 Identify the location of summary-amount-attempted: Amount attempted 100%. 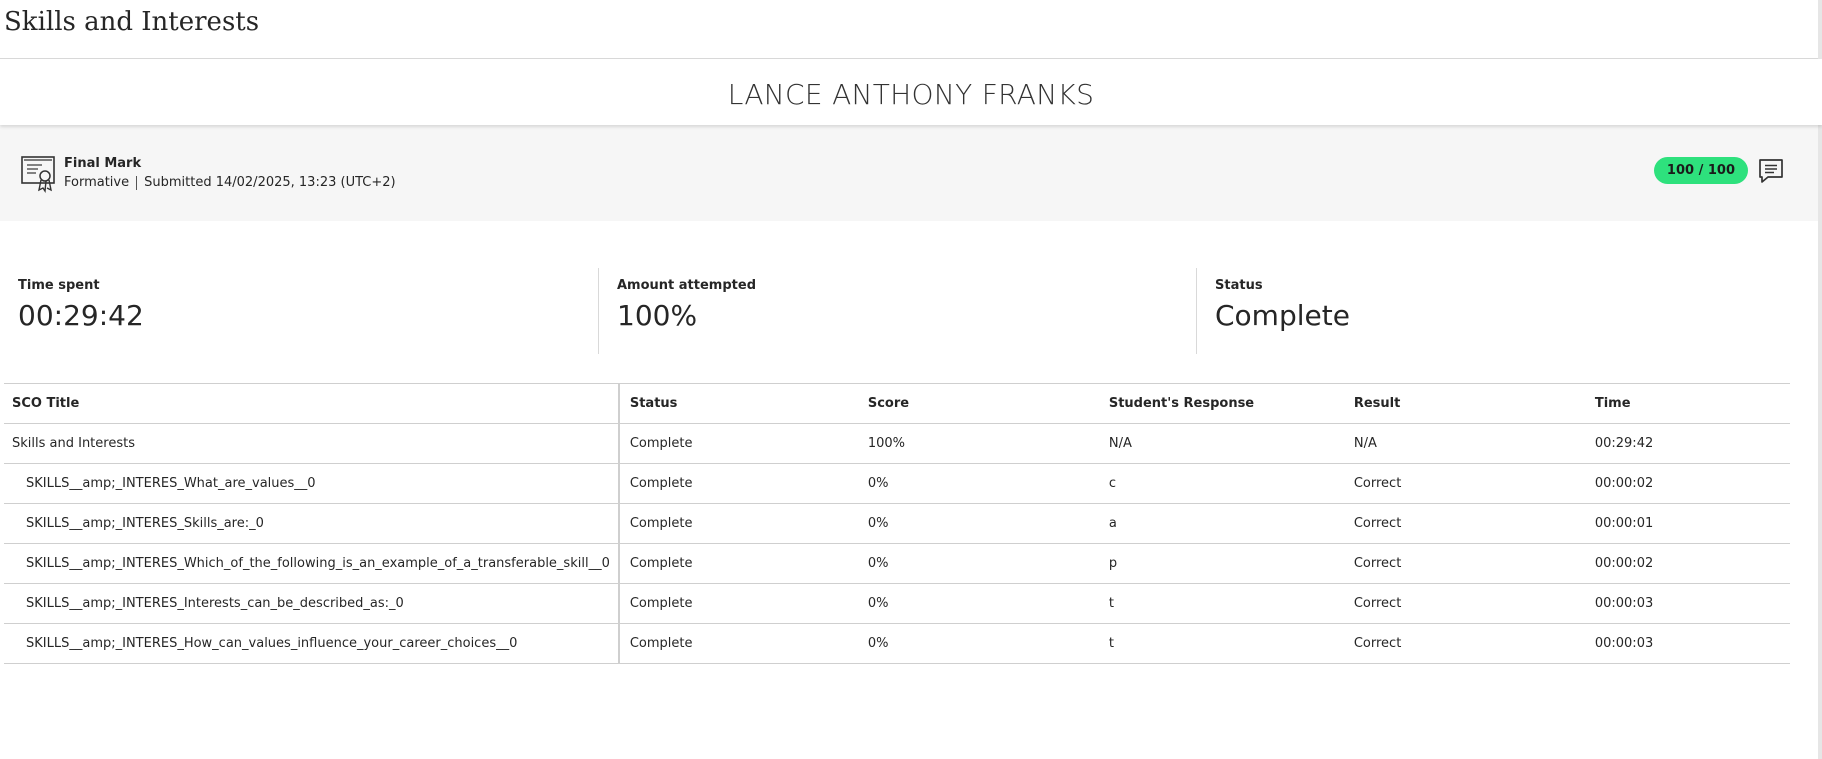
(897, 311).